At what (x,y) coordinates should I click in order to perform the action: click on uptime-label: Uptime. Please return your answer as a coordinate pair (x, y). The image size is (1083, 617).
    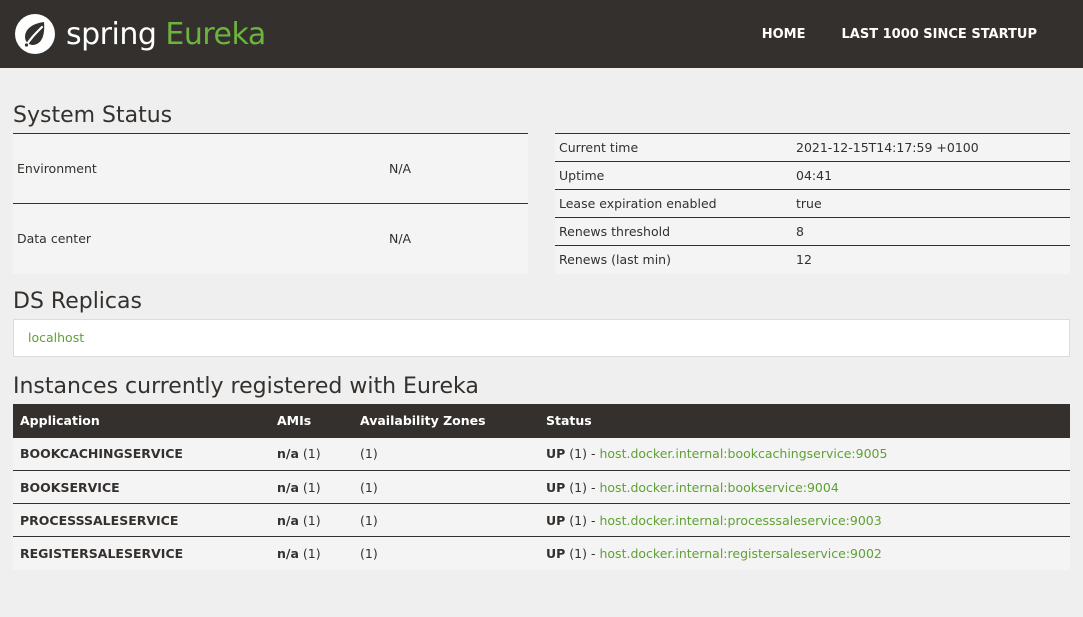
    Looking at the image, I should click on (673, 175).